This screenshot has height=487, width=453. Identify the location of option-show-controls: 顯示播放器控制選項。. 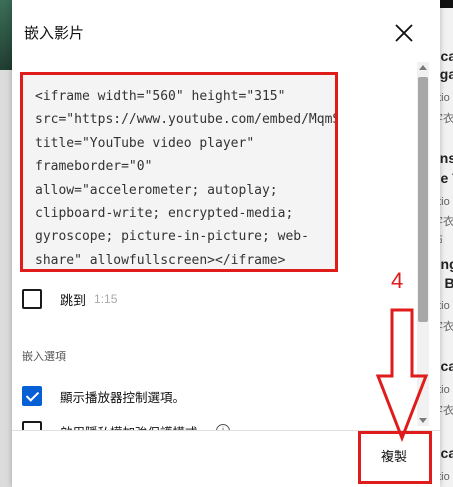
(103, 396).